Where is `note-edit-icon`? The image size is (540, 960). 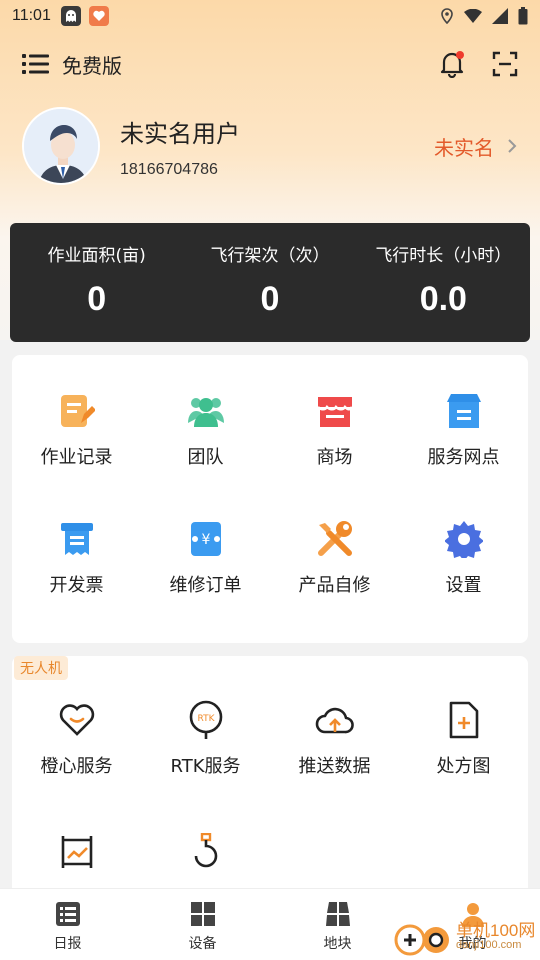
note-edit-icon is located at coordinates (77, 411).